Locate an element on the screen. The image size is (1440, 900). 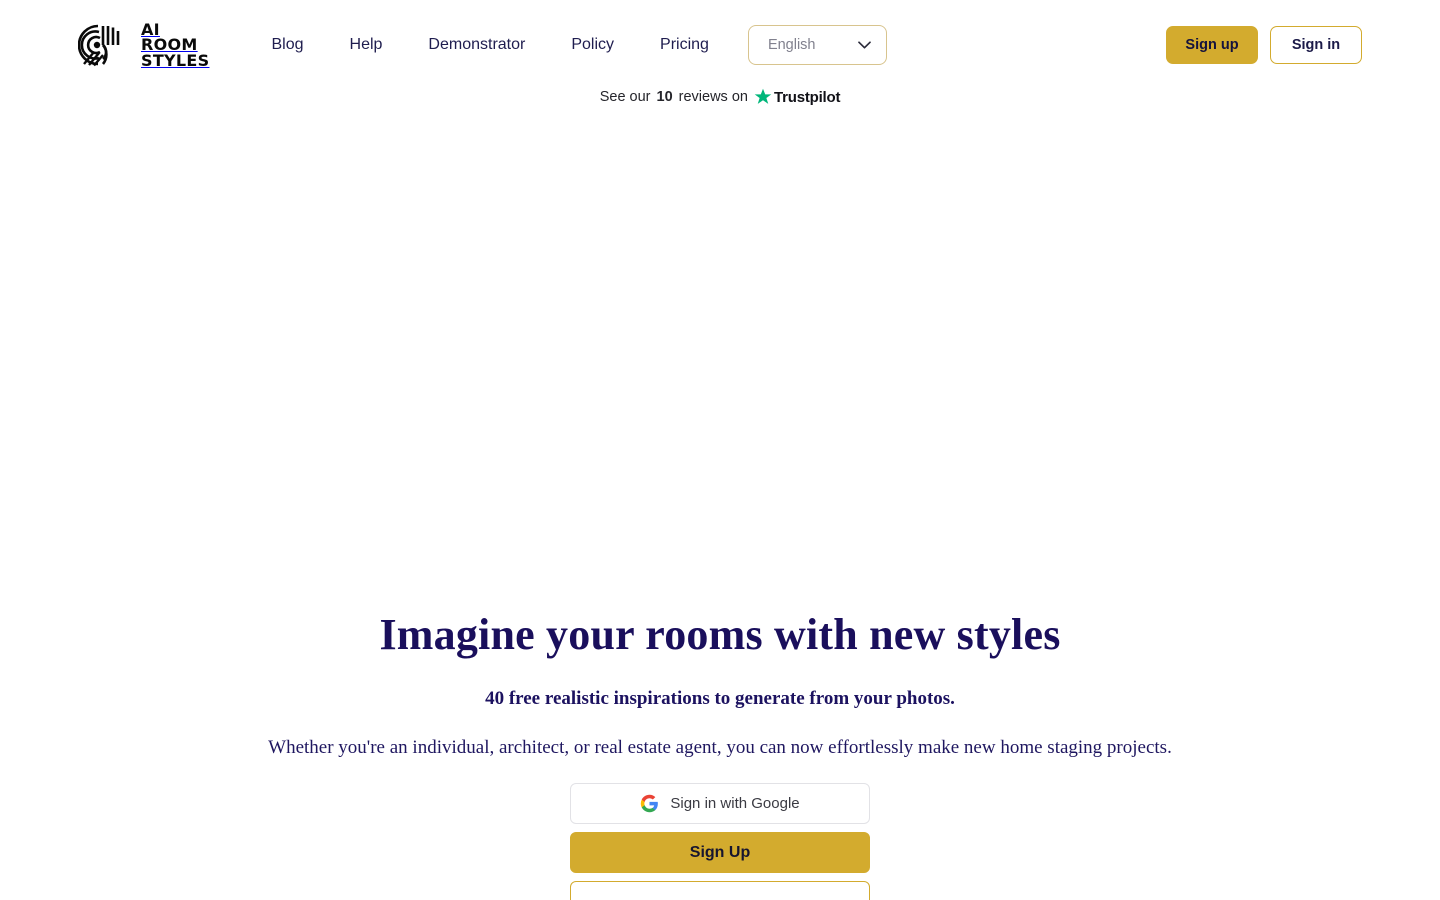
trustpilot-review-count: 10 is located at coordinates (664, 97).